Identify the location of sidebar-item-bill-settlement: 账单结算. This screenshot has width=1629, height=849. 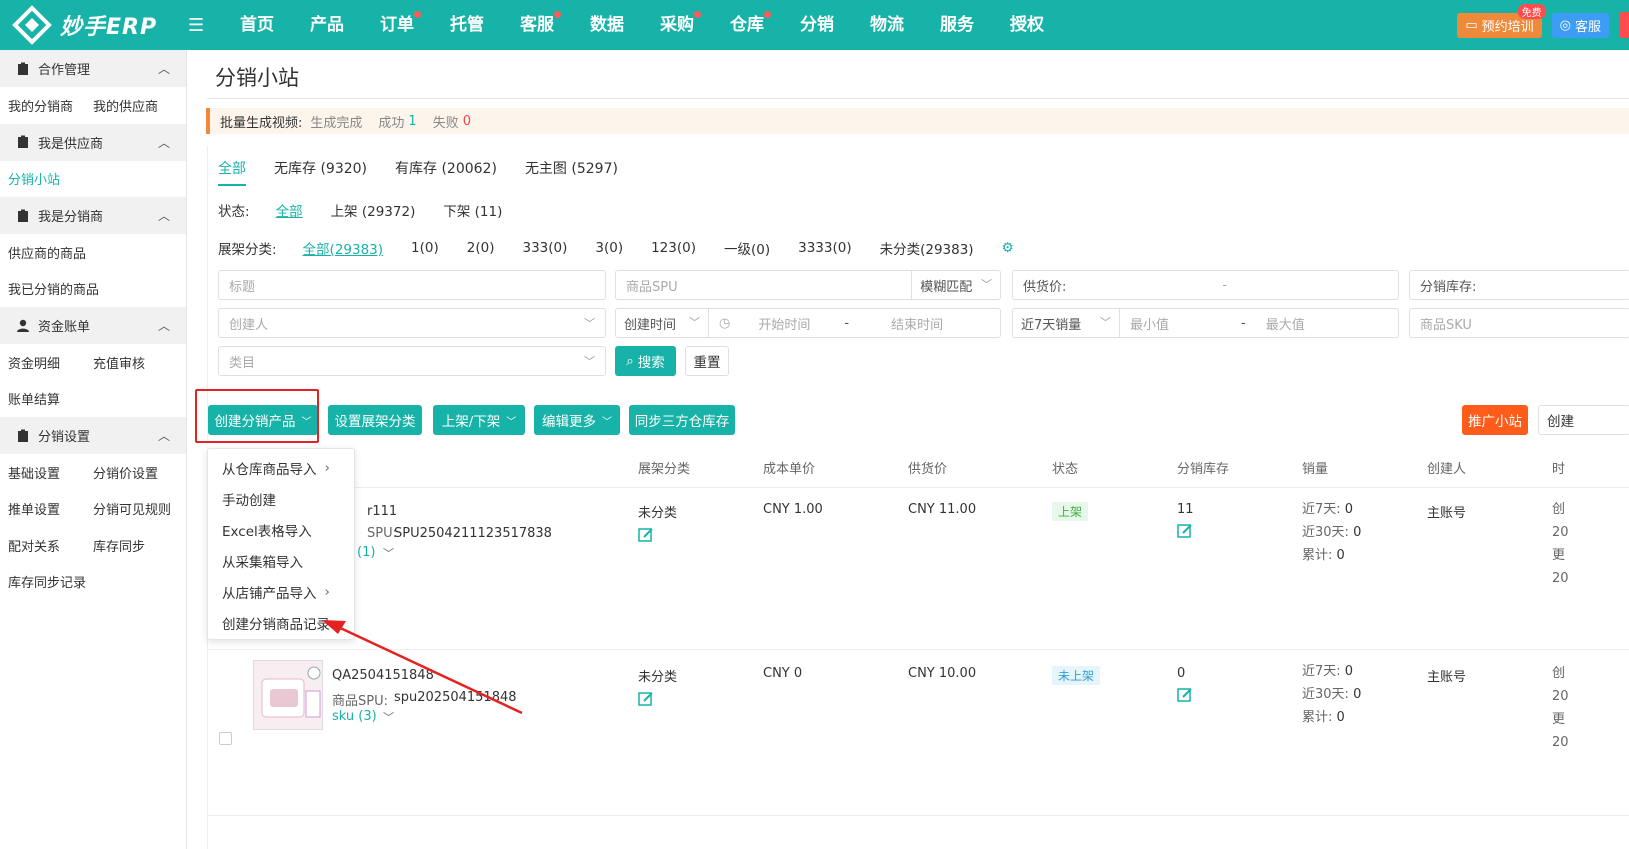
(52, 398).